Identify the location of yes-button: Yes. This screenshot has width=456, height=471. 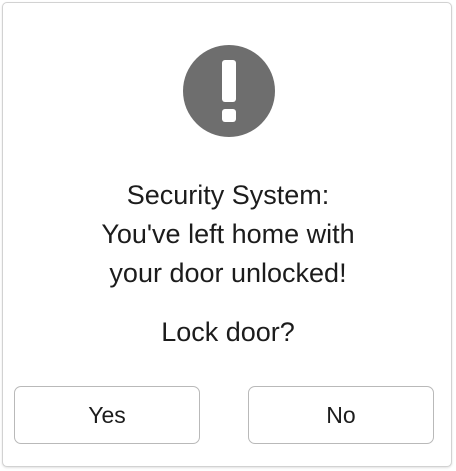
(107, 415).